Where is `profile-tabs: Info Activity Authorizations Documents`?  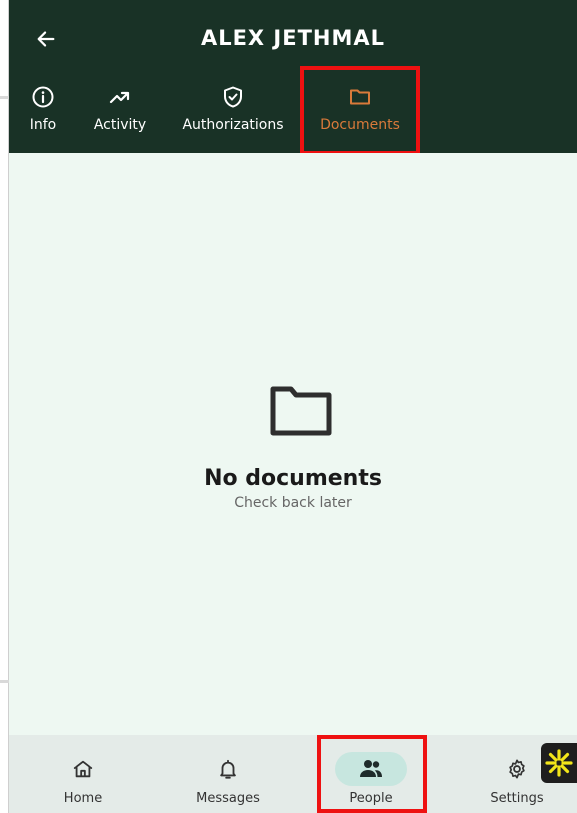 profile-tabs: Info Activity Authorizations Documents is located at coordinates (293, 118).